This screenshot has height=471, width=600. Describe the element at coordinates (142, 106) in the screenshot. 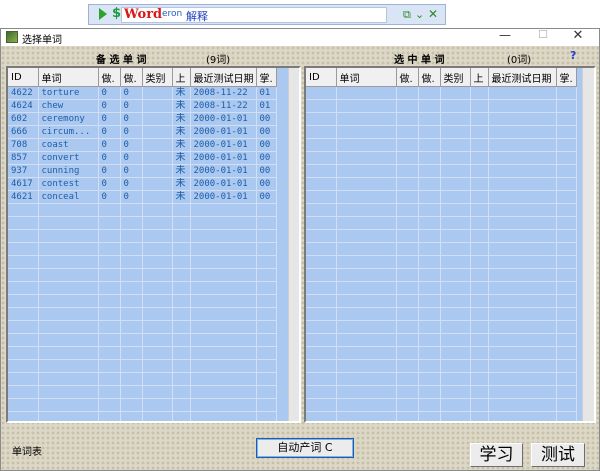

I see `table-row: 4624 chew 0 0 未 2008-11-22 01` at that location.